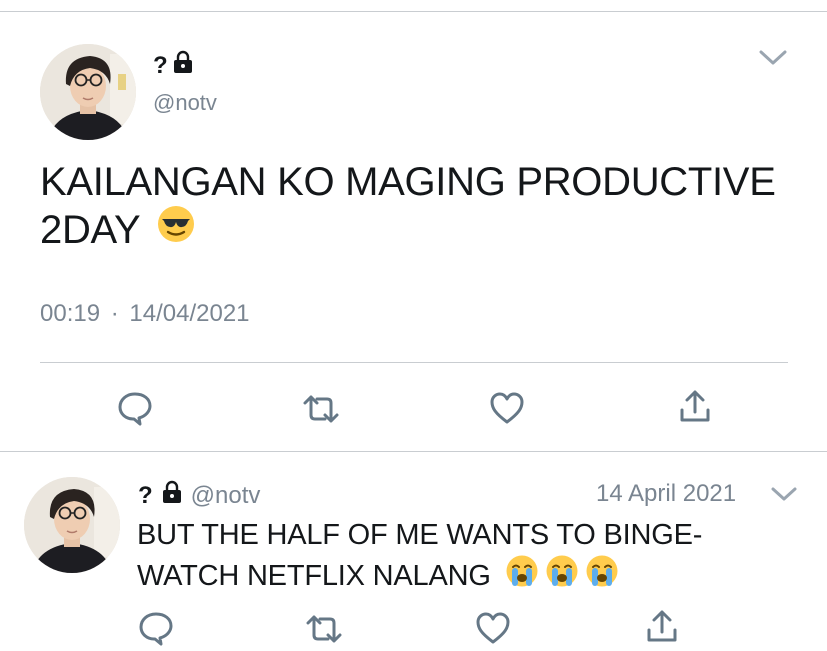 This screenshot has width=827, height=651. What do you see at coordinates (414, 362) in the screenshot?
I see `actions-divider` at bounding box center [414, 362].